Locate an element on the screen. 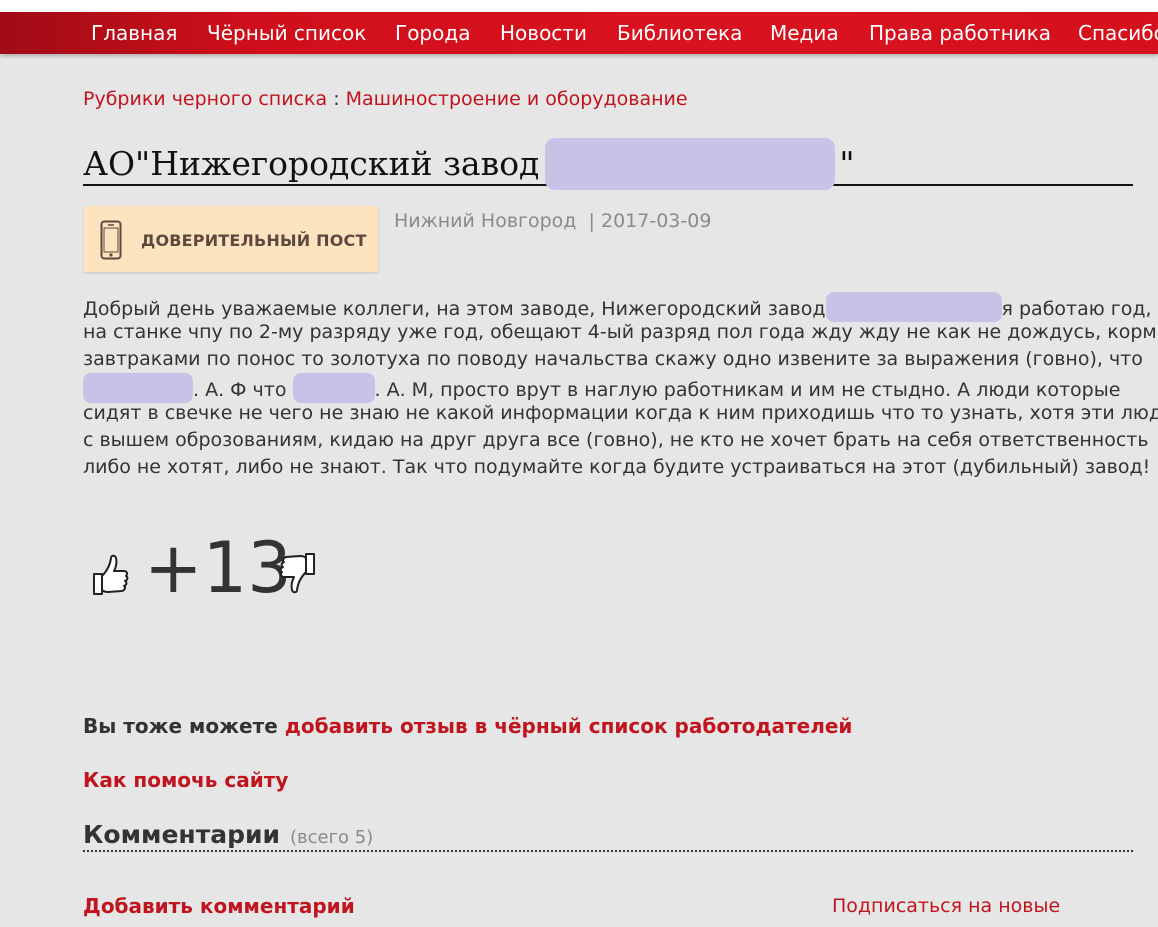 This screenshot has width=1158, height=927. post-title-suffix: " is located at coordinates (847, 163).